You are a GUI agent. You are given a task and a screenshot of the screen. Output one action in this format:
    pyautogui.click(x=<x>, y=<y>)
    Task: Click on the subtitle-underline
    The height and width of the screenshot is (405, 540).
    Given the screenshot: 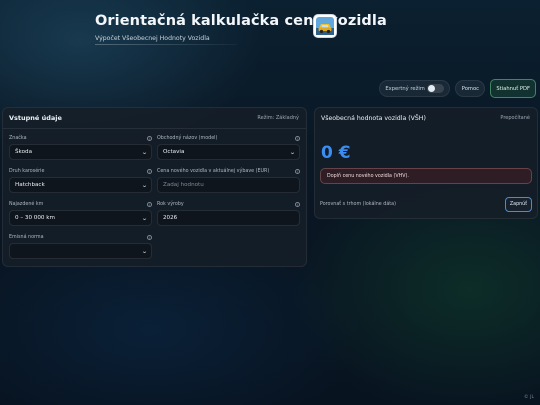 What is the action you would take?
    pyautogui.click(x=166, y=44)
    